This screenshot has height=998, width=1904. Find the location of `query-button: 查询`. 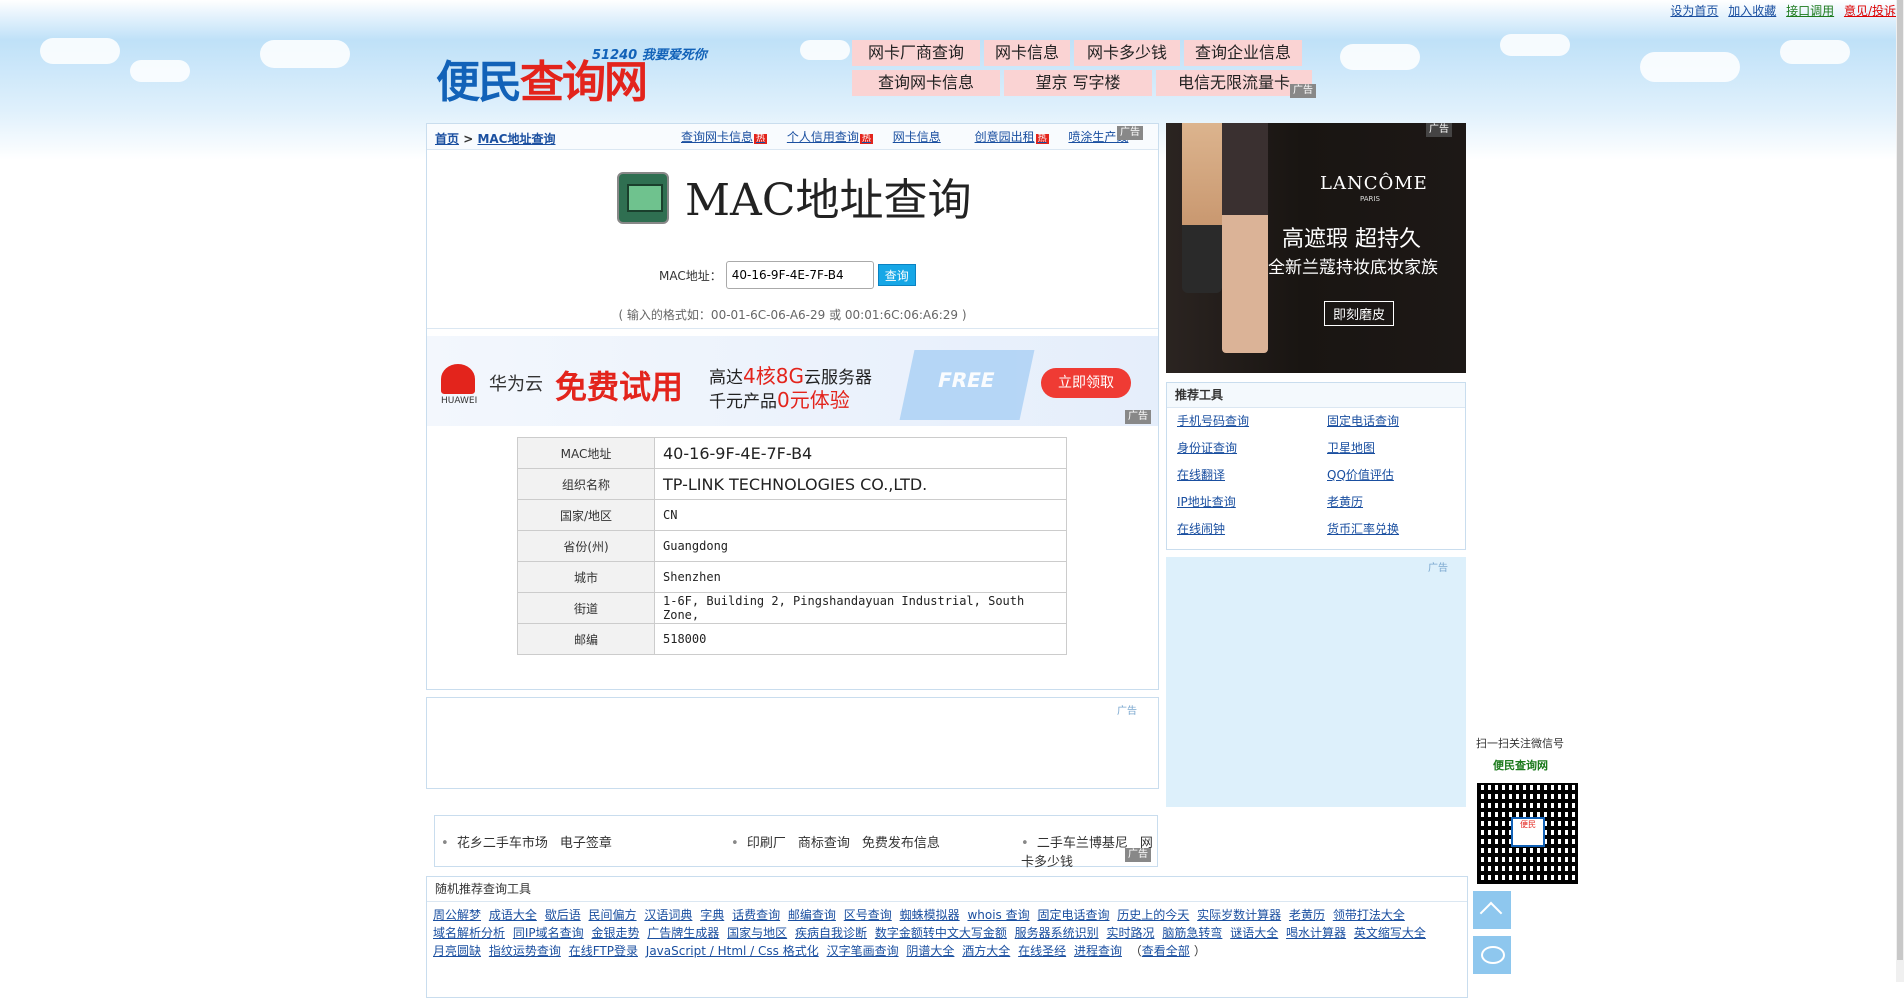

query-button: 查询 is located at coordinates (896, 275).